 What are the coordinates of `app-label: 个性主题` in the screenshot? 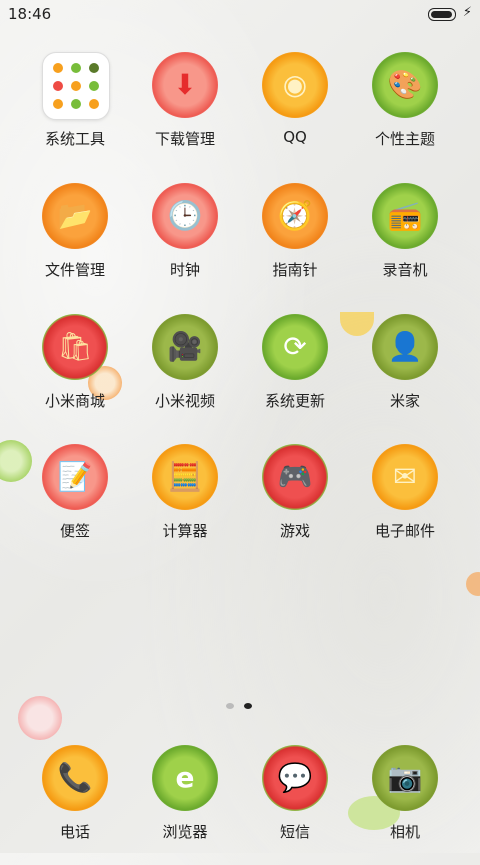 It's located at (404, 139).